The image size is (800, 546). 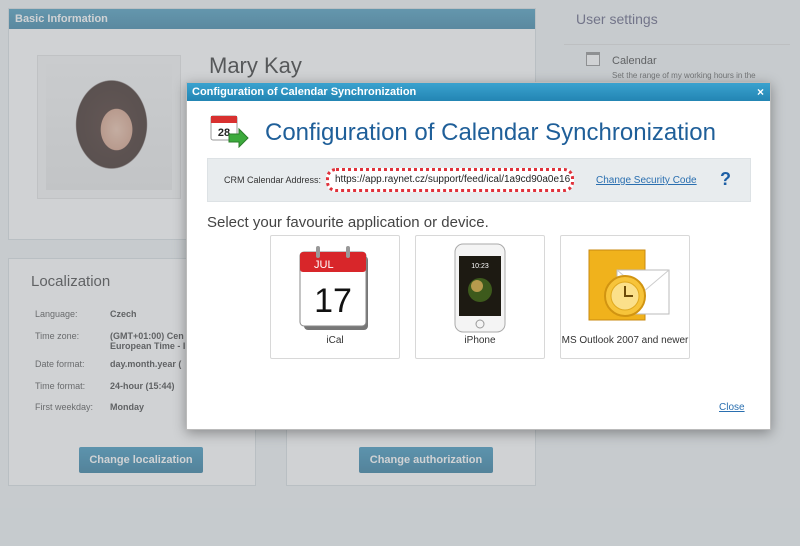 I want to click on ical-option: JUL 17 iCal, so click(x=335, y=297).